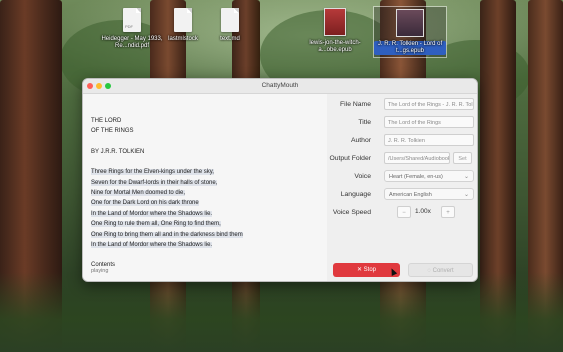  Describe the element at coordinates (429, 104) in the screenshot. I see `file-name-field: The Lord of the Rings - J. R. R. Tolkien` at that location.